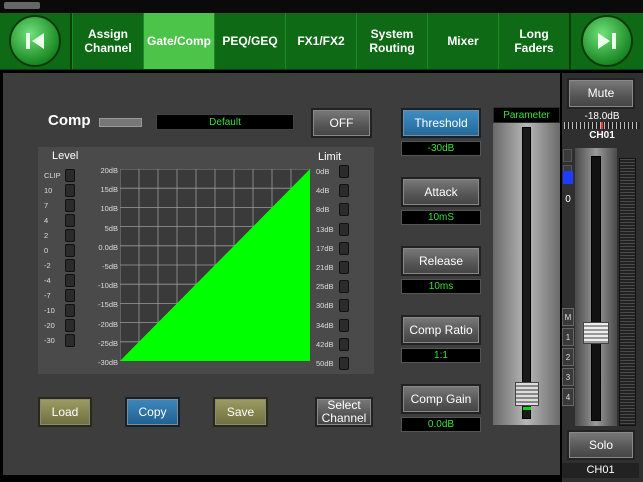 This screenshot has height=482, width=643. I want to click on limit-scale-label: 25dB, so click(325, 287).